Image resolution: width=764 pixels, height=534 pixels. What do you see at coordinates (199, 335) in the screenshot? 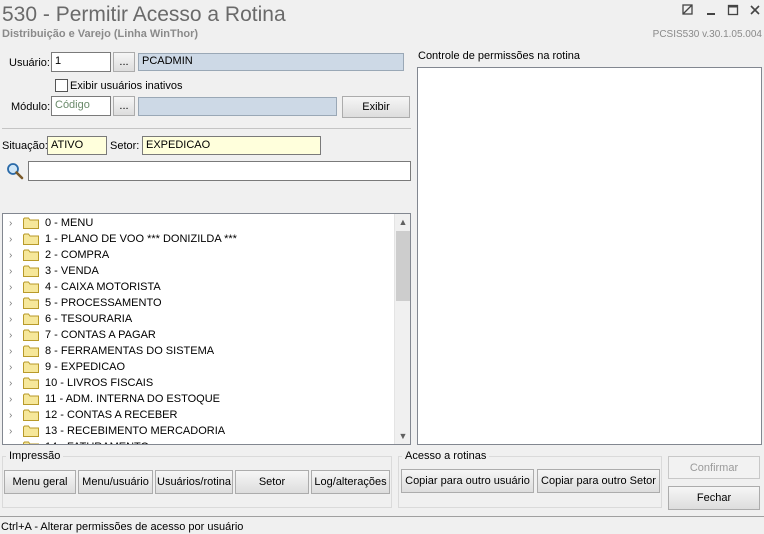
I see `tree-item: › 7 - CONTAS A PAGAR` at bounding box center [199, 335].